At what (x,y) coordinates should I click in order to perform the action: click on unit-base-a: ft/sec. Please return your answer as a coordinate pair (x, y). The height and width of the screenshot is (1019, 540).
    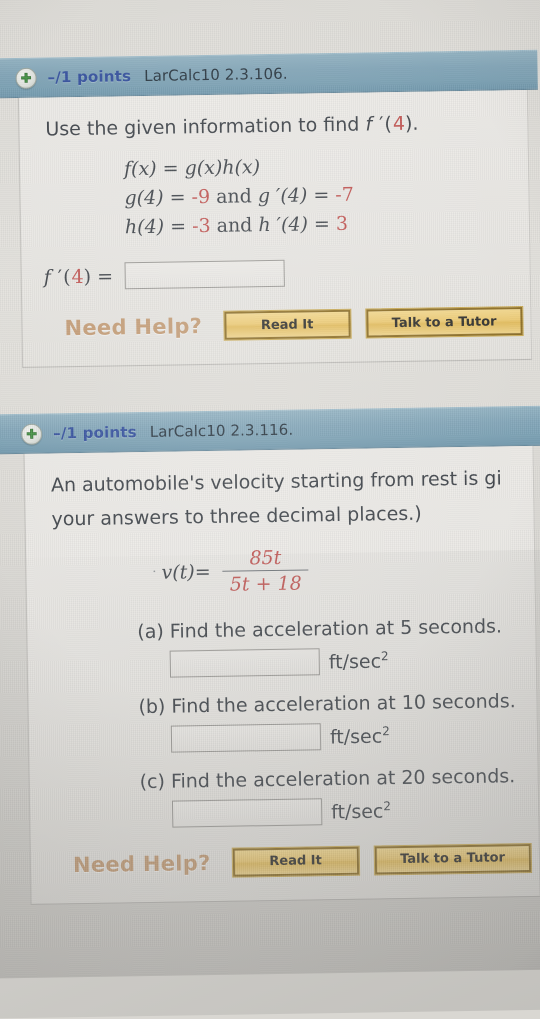
    Looking at the image, I should click on (355, 662).